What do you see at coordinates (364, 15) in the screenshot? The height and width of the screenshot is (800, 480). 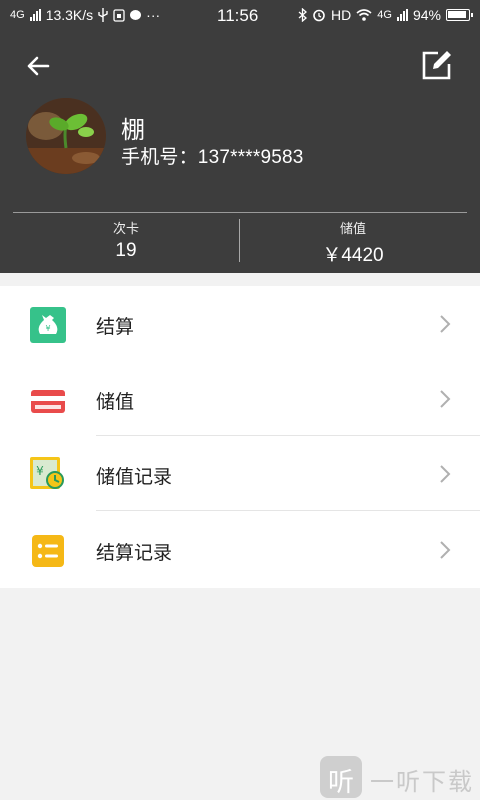 I see `wifi-icon` at bounding box center [364, 15].